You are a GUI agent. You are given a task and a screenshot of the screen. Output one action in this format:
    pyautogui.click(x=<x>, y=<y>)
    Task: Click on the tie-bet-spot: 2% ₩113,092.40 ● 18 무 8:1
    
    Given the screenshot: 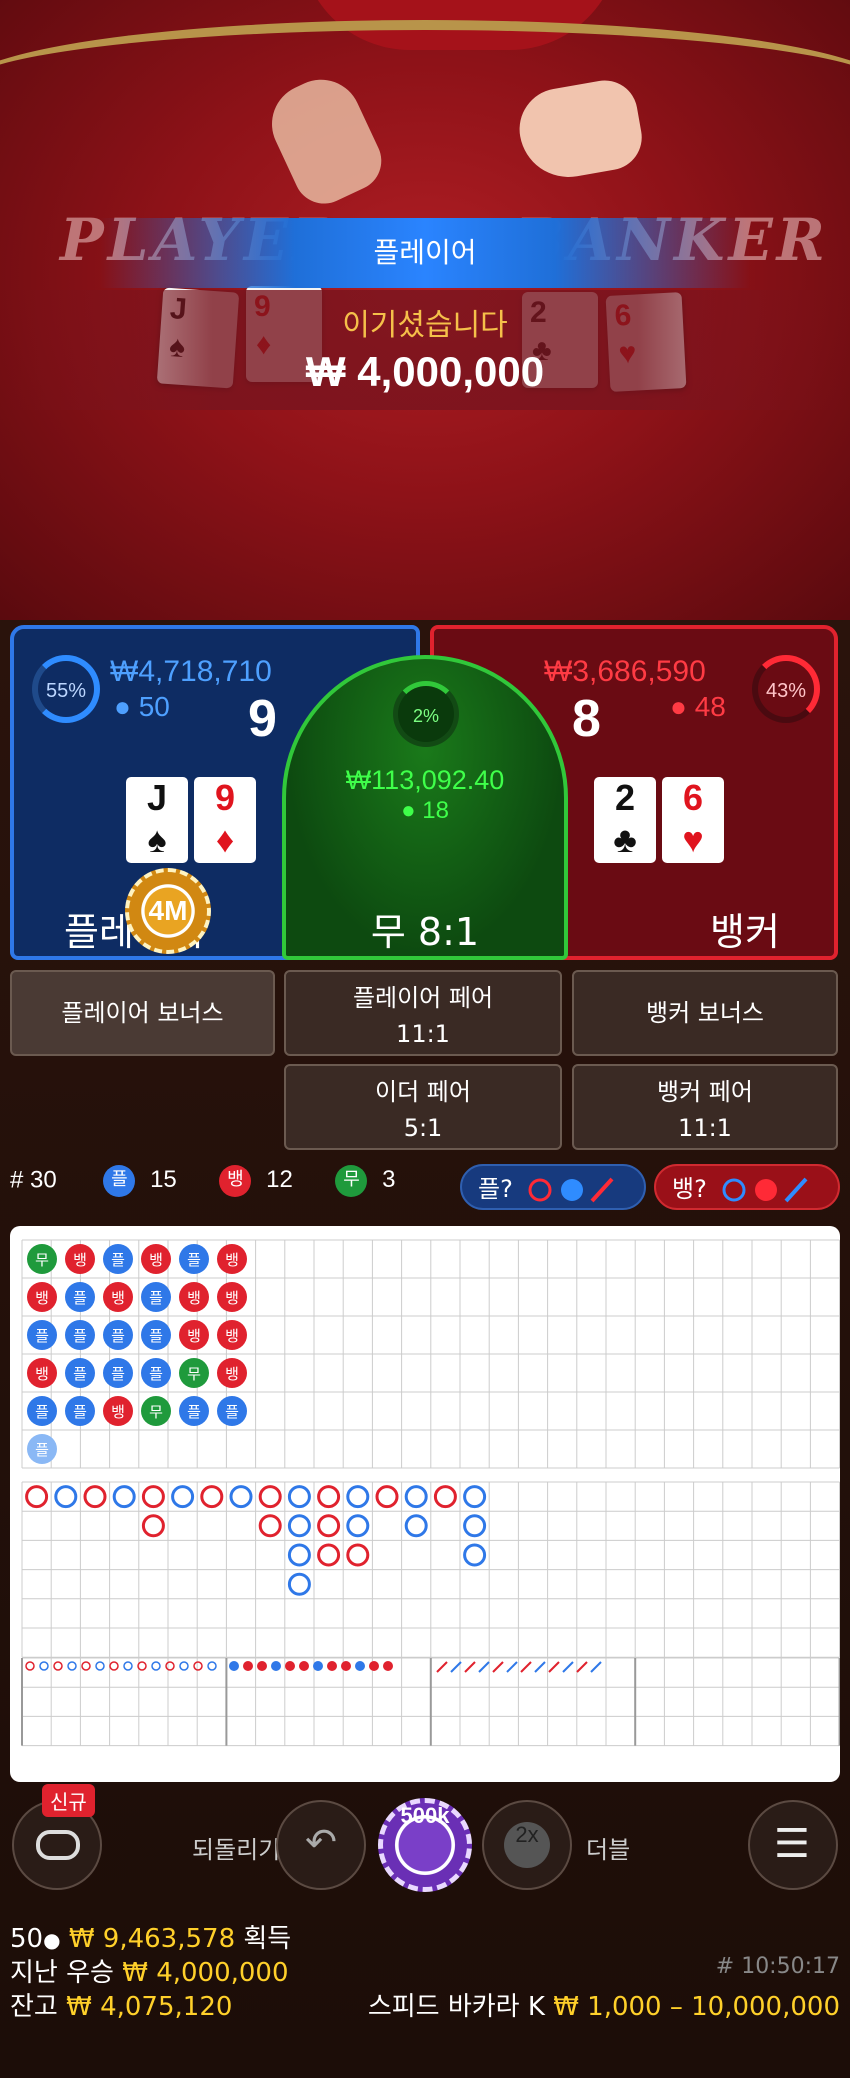 What is the action you would take?
    pyautogui.click(x=425, y=807)
    